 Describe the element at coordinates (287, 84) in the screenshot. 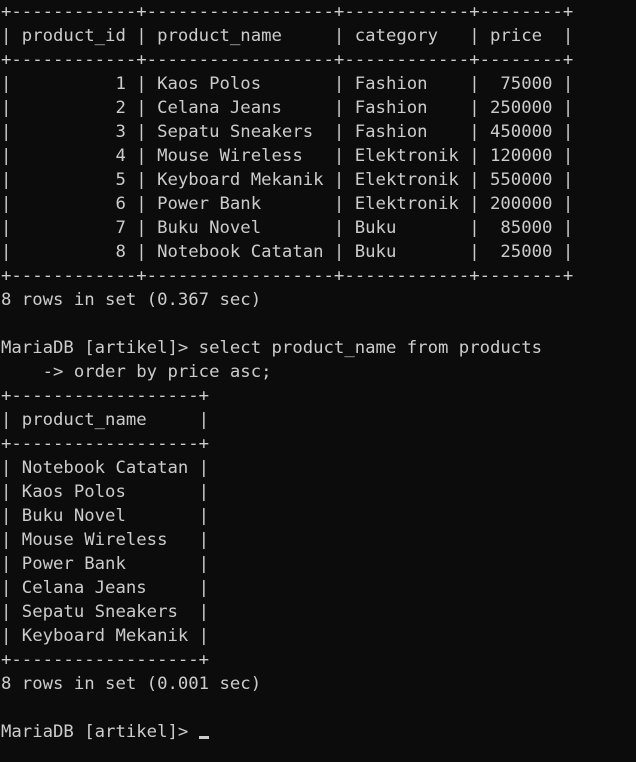

I see `table-row: | 1 | Kaos Polos | Fashion | 75000 |` at that location.